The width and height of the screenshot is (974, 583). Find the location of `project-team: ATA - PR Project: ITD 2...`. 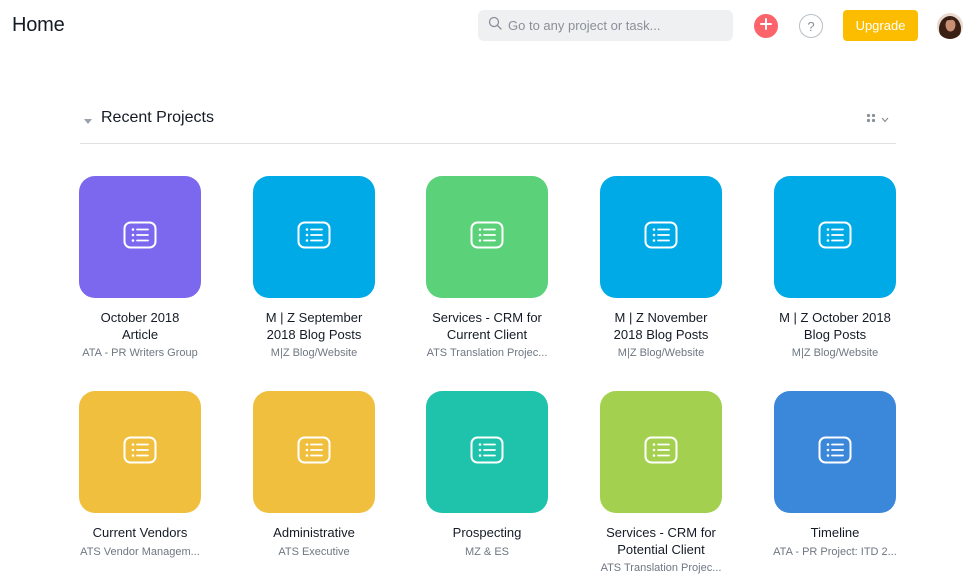

project-team: ATA - PR Project: ITD 2... is located at coordinates (835, 552).